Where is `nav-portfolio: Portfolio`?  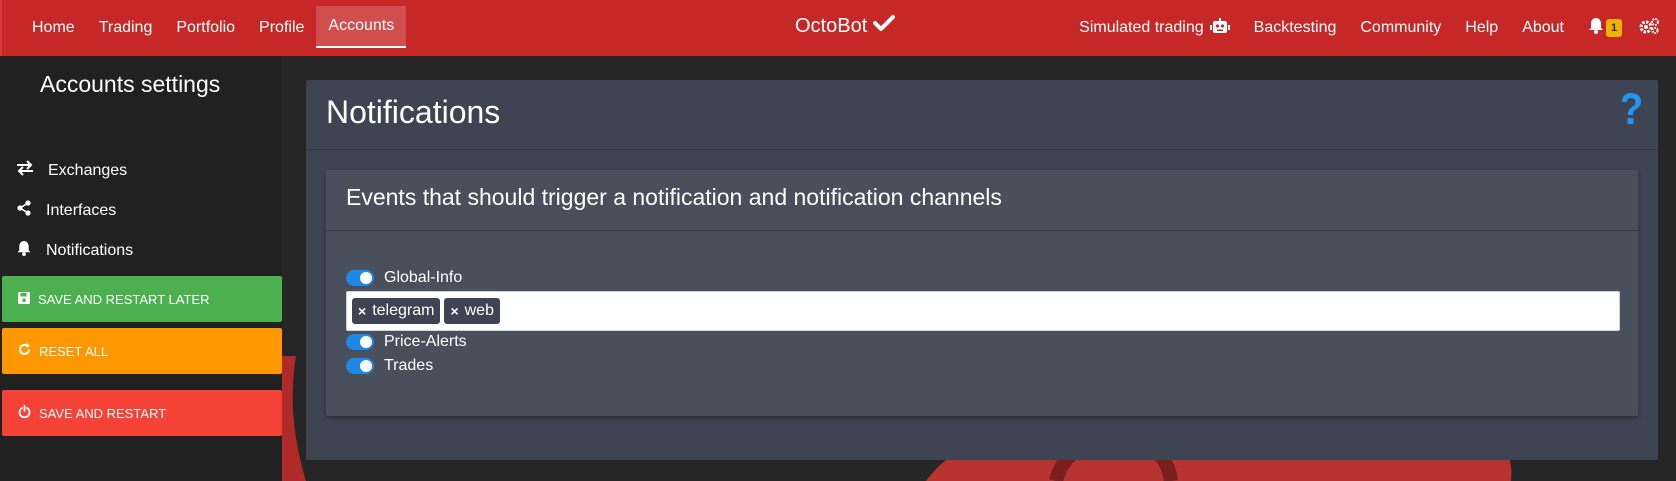 nav-portfolio: Portfolio is located at coordinates (205, 28).